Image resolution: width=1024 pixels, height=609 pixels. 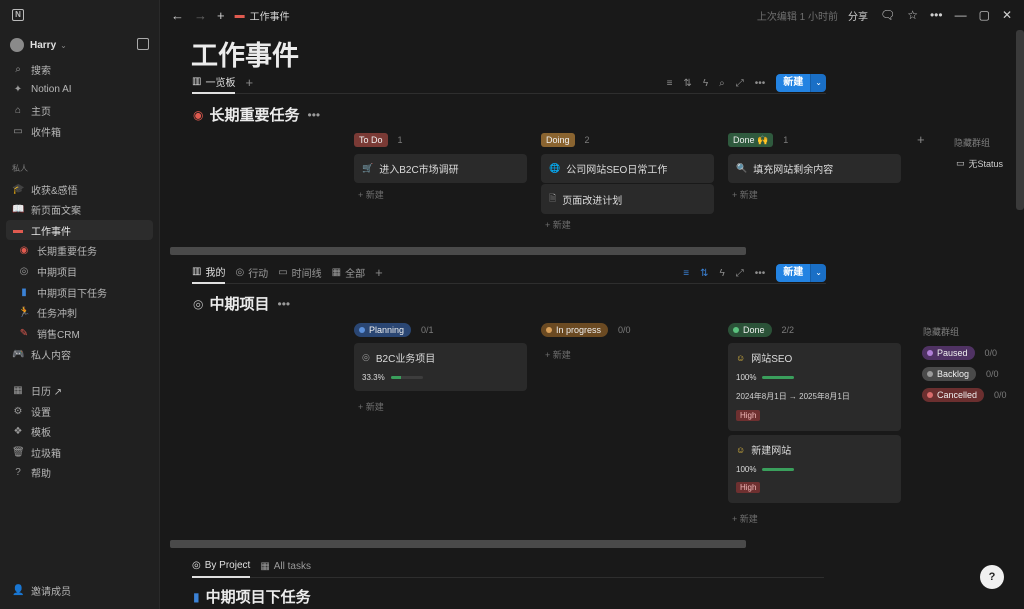 I want to click on forward-arrow-icon: →, so click(x=200, y=15).